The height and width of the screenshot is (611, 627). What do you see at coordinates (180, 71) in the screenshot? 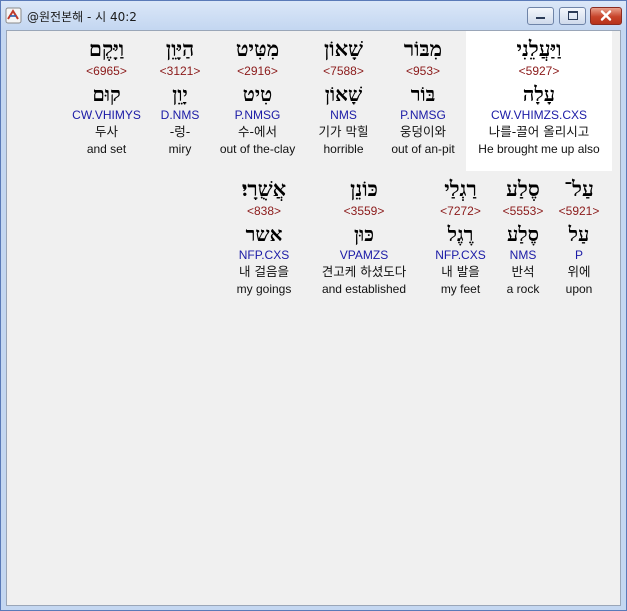
I see `strong-number: <3121>` at bounding box center [180, 71].